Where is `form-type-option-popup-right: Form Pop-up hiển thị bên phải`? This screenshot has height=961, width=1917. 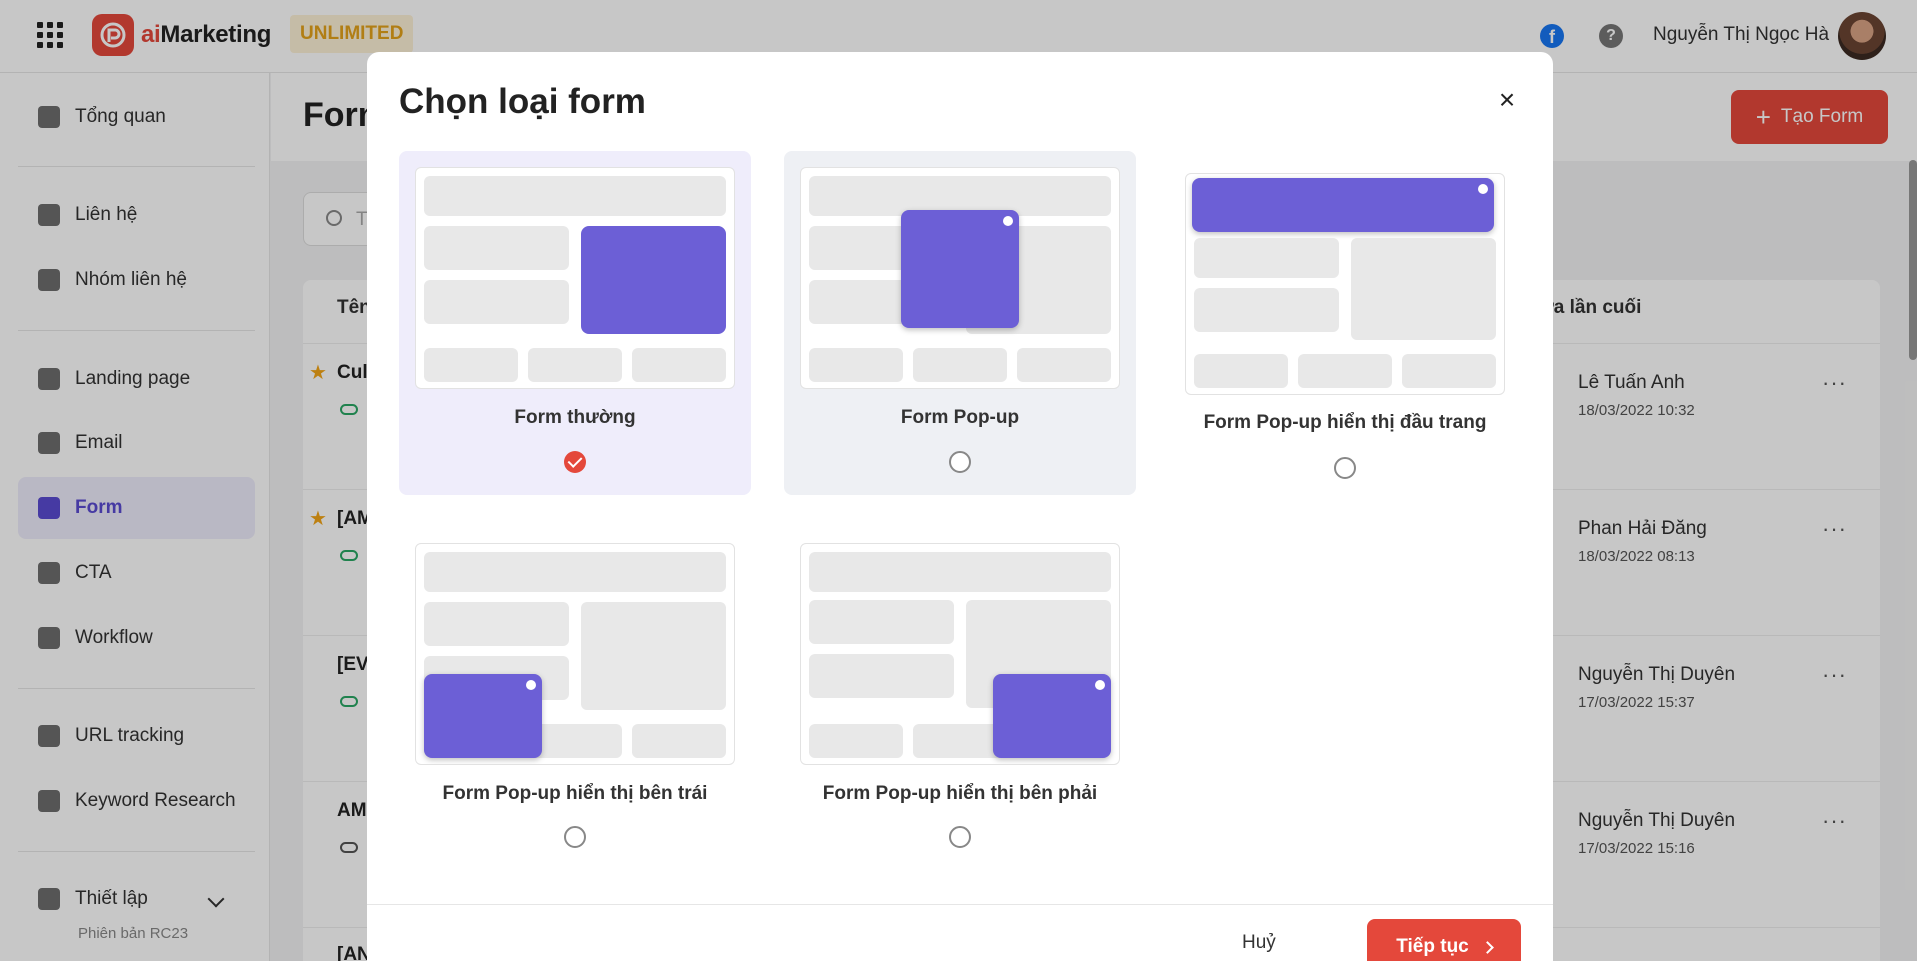
form-type-option-popup-right: Form Pop-up hiển thị bên phải is located at coordinates (960, 699).